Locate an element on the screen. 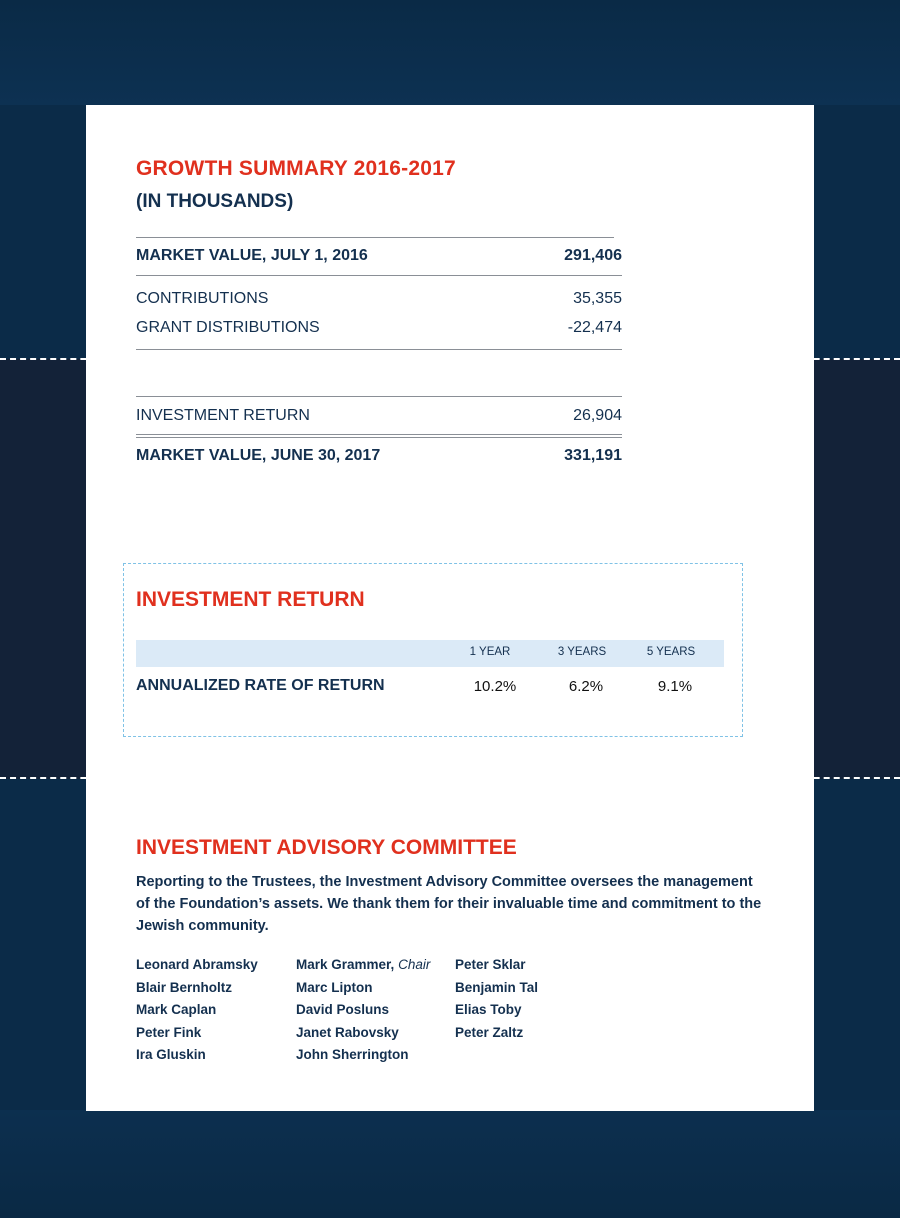 Image resolution: width=900 pixels, height=1218 pixels. row-value: 331,191 is located at coordinates (593, 455).